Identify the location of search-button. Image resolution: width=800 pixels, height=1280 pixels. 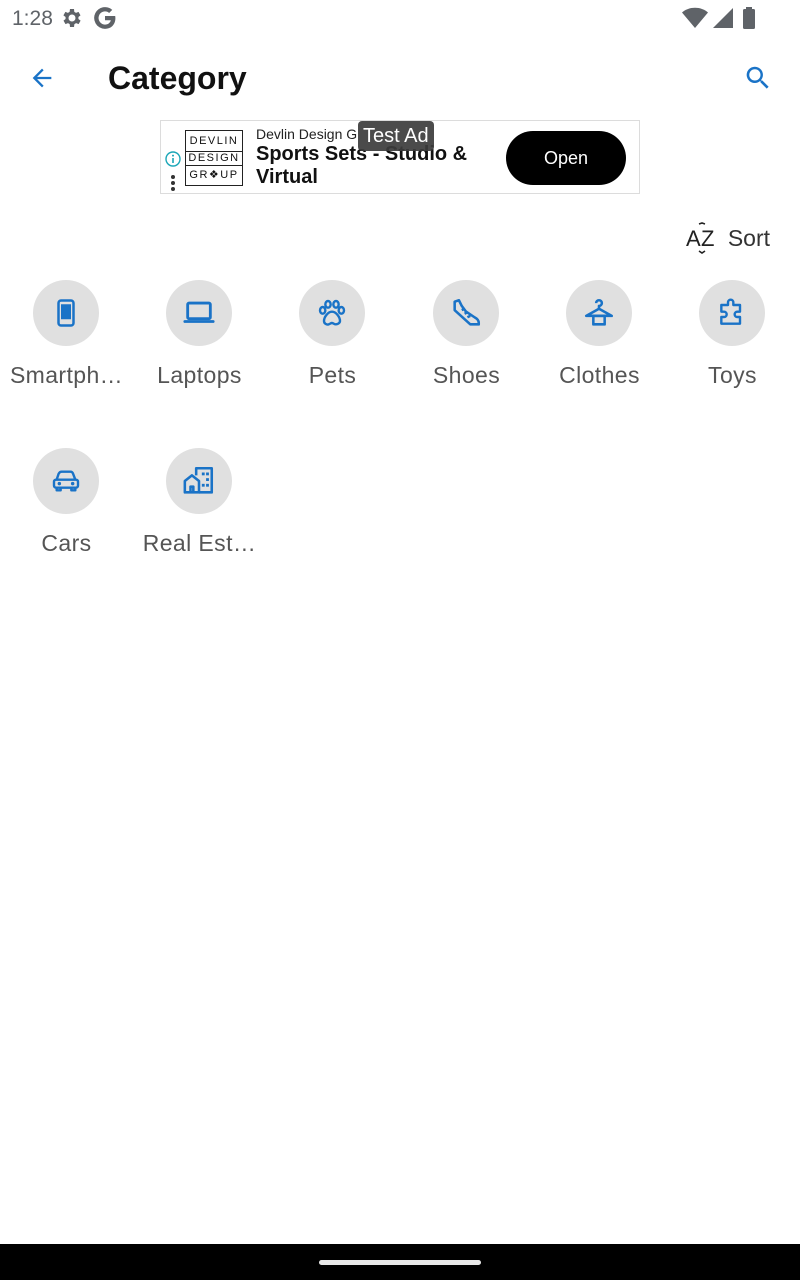
(758, 78).